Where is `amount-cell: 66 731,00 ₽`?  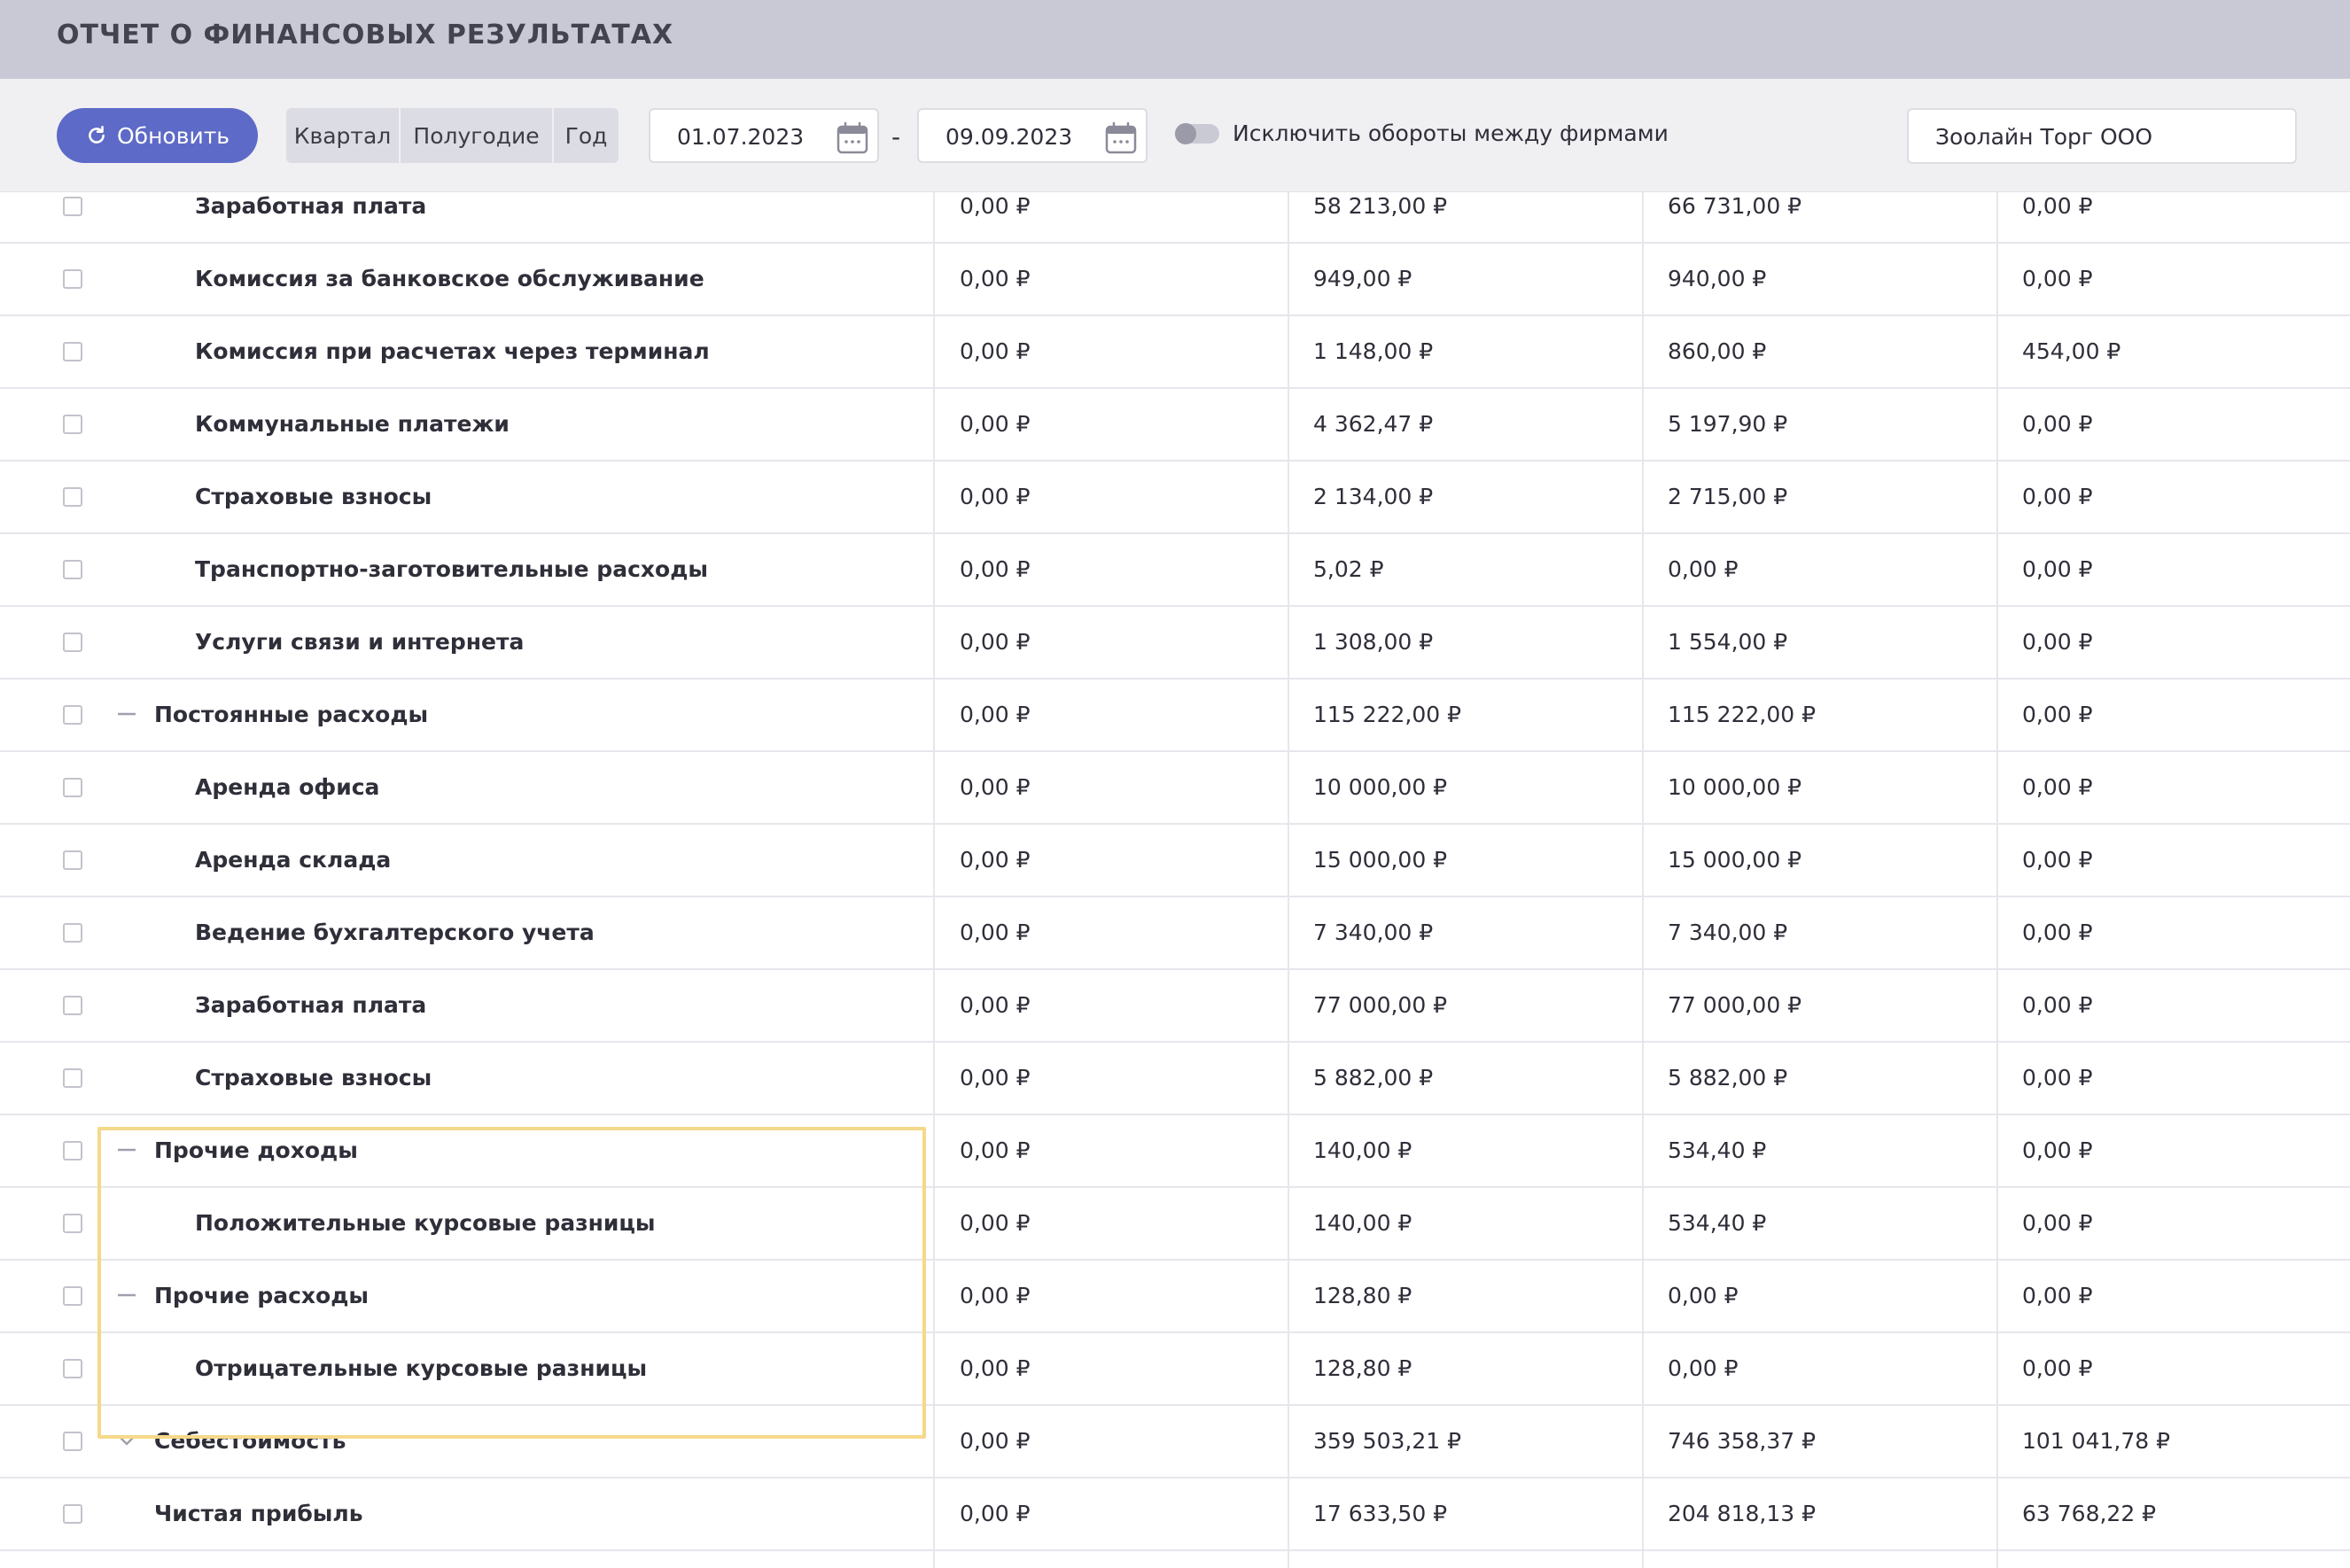
amount-cell: 66 731,00 ₽ is located at coordinates (1735, 206).